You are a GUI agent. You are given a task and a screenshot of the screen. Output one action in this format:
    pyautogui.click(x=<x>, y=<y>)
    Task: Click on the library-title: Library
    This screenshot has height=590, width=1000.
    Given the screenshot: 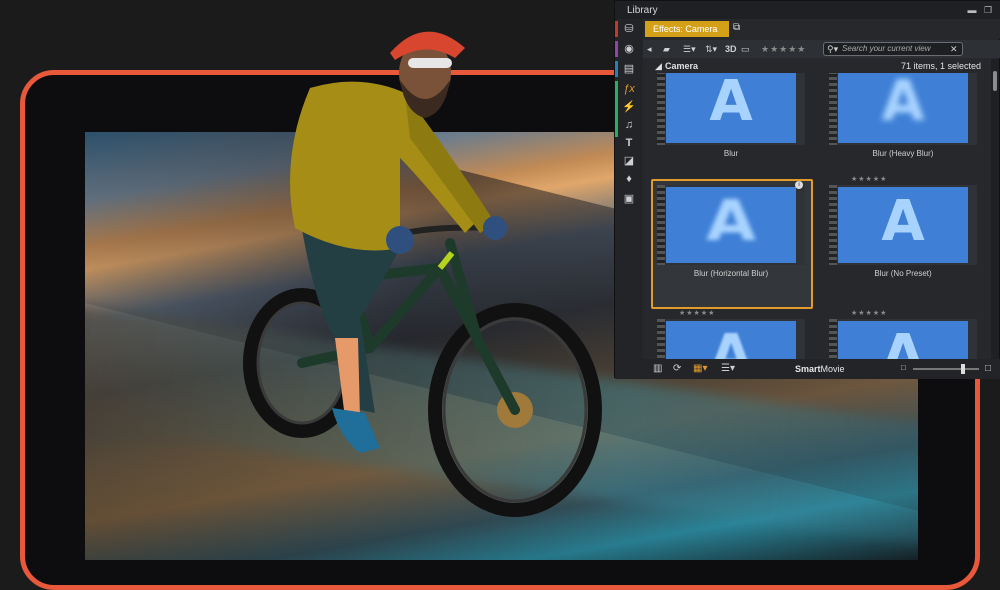 What is the action you would take?
    pyautogui.click(x=642, y=10)
    